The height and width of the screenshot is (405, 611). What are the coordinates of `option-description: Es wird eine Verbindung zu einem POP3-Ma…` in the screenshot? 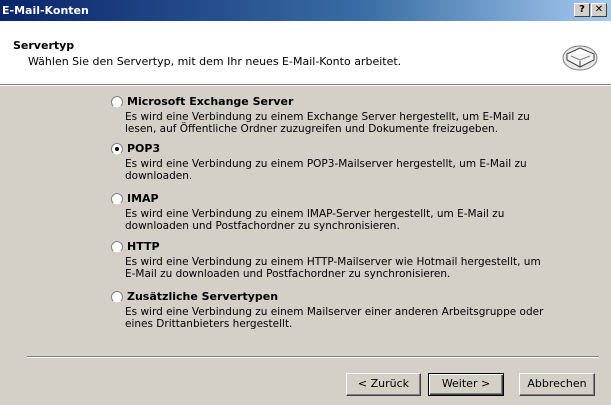 It's located at (326, 170).